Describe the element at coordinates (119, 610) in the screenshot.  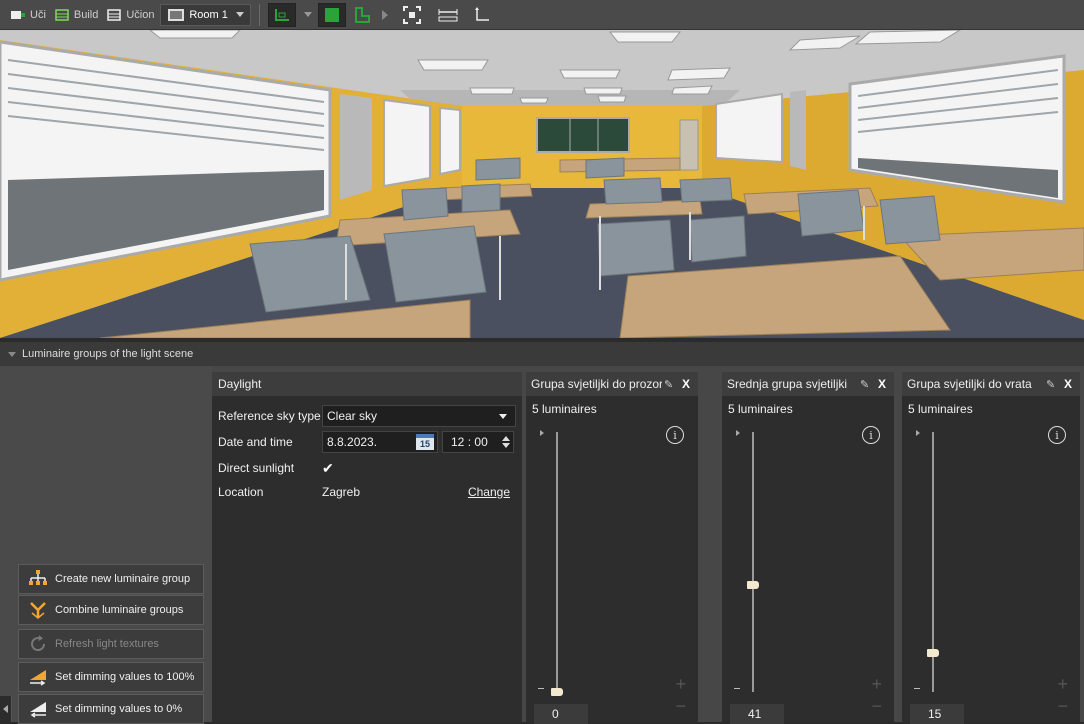
I see `combine-groups-label: Combine luminaire groups` at that location.